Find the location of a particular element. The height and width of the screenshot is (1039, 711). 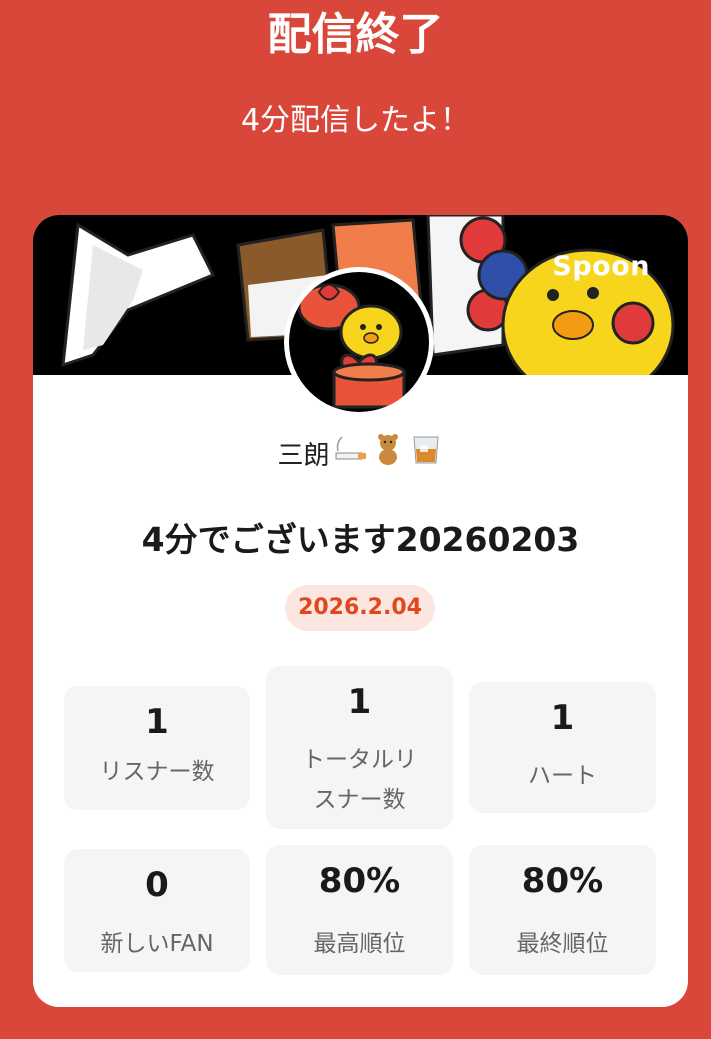

avatar-illustration is located at coordinates (351, 346).